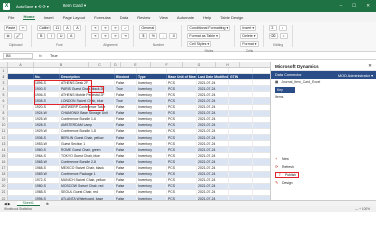  Describe the element at coordinates (163, 17) in the screenshot. I see `ribbon-tab-view: View` at that location.